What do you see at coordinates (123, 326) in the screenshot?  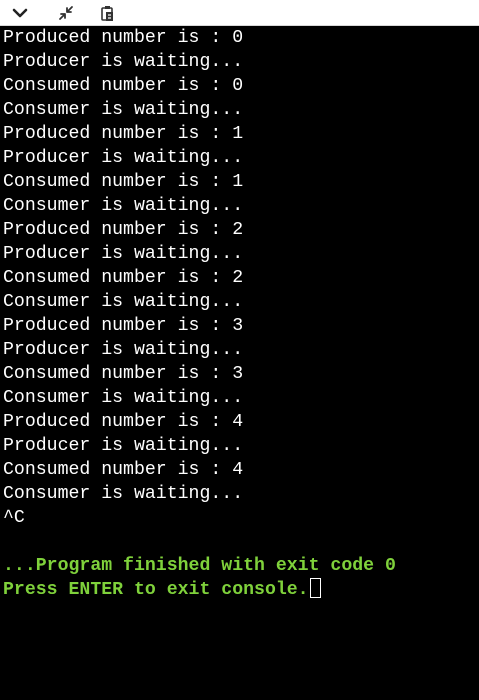 I see `console-line: Produced number is : 3` at bounding box center [123, 326].